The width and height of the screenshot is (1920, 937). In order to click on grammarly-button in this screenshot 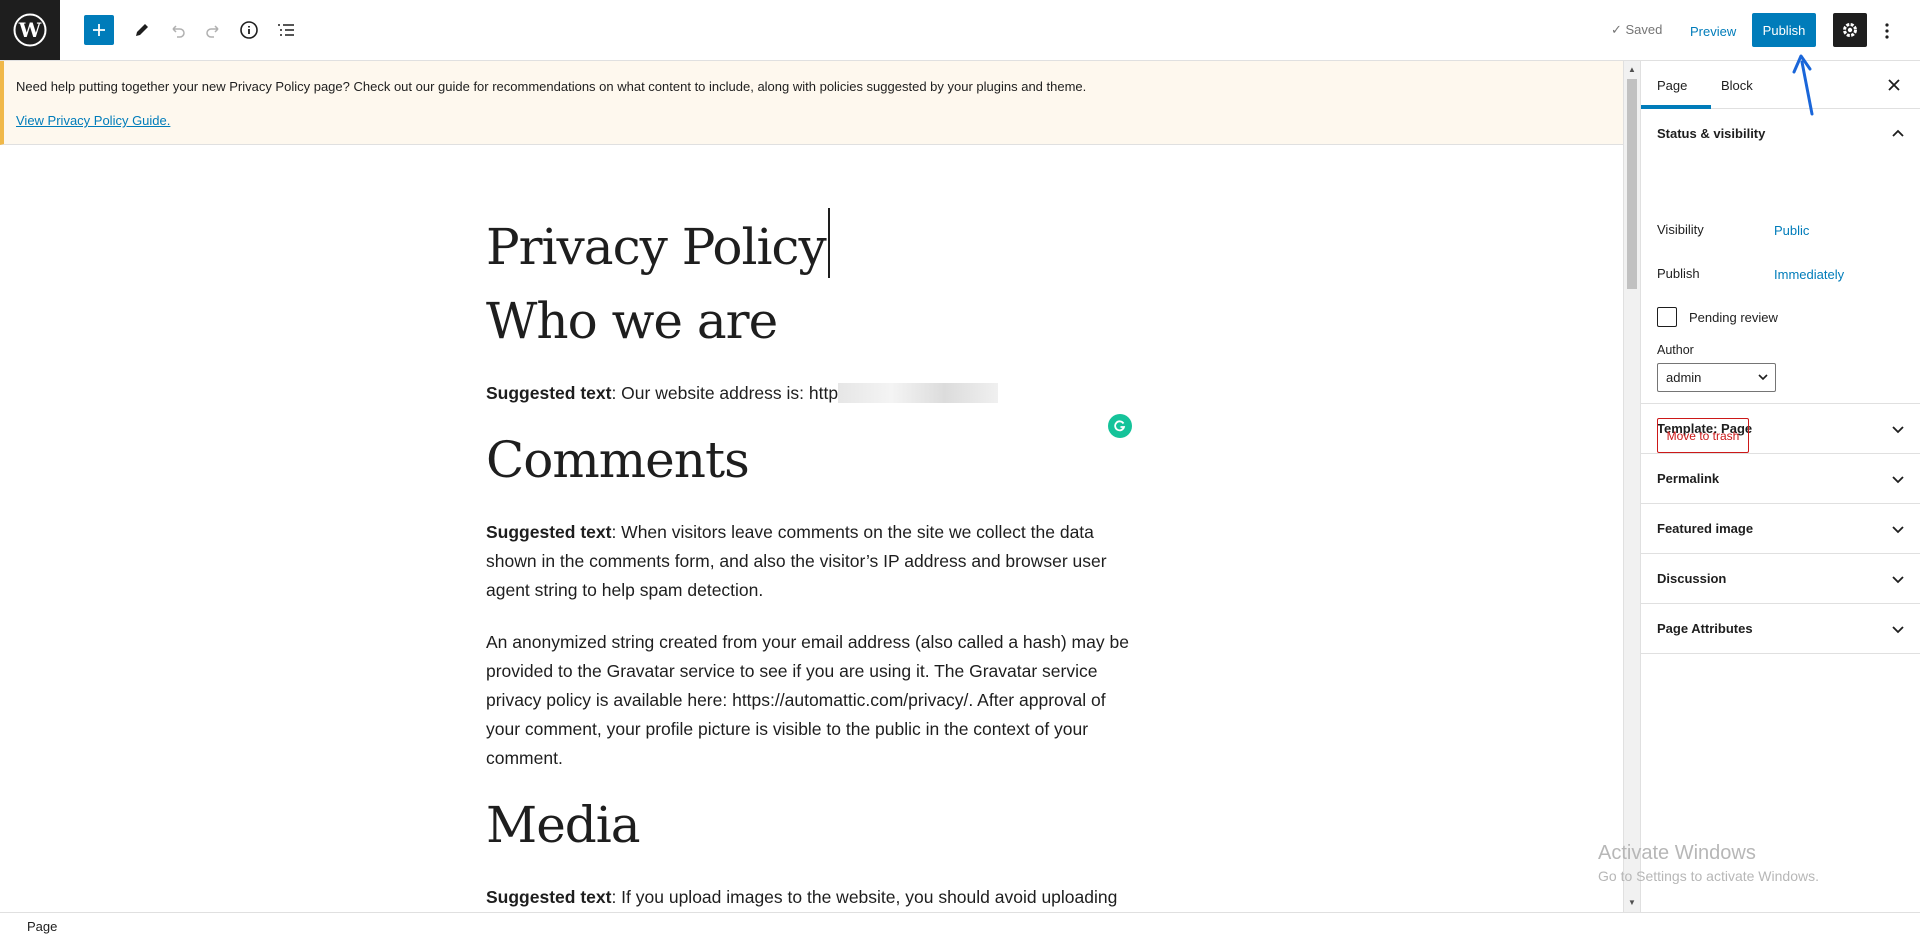, I will do `click(1120, 426)`.